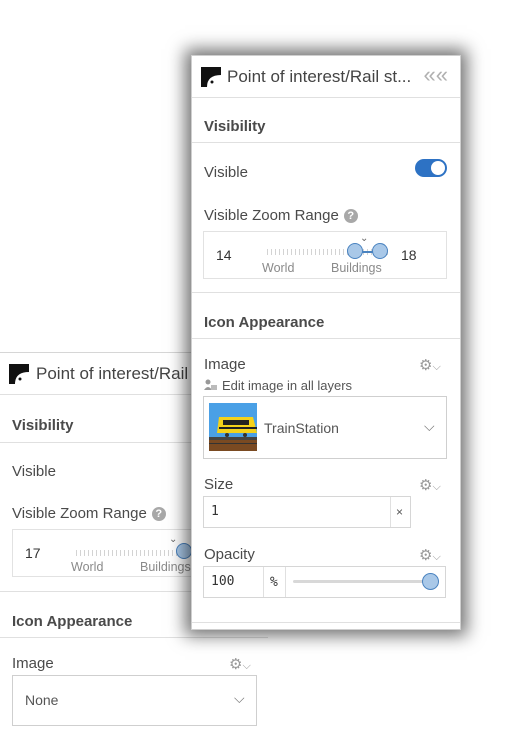 The height and width of the screenshot is (732, 511). What do you see at coordinates (409, 255) in the screenshot?
I see `max-zoom-value: 18` at bounding box center [409, 255].